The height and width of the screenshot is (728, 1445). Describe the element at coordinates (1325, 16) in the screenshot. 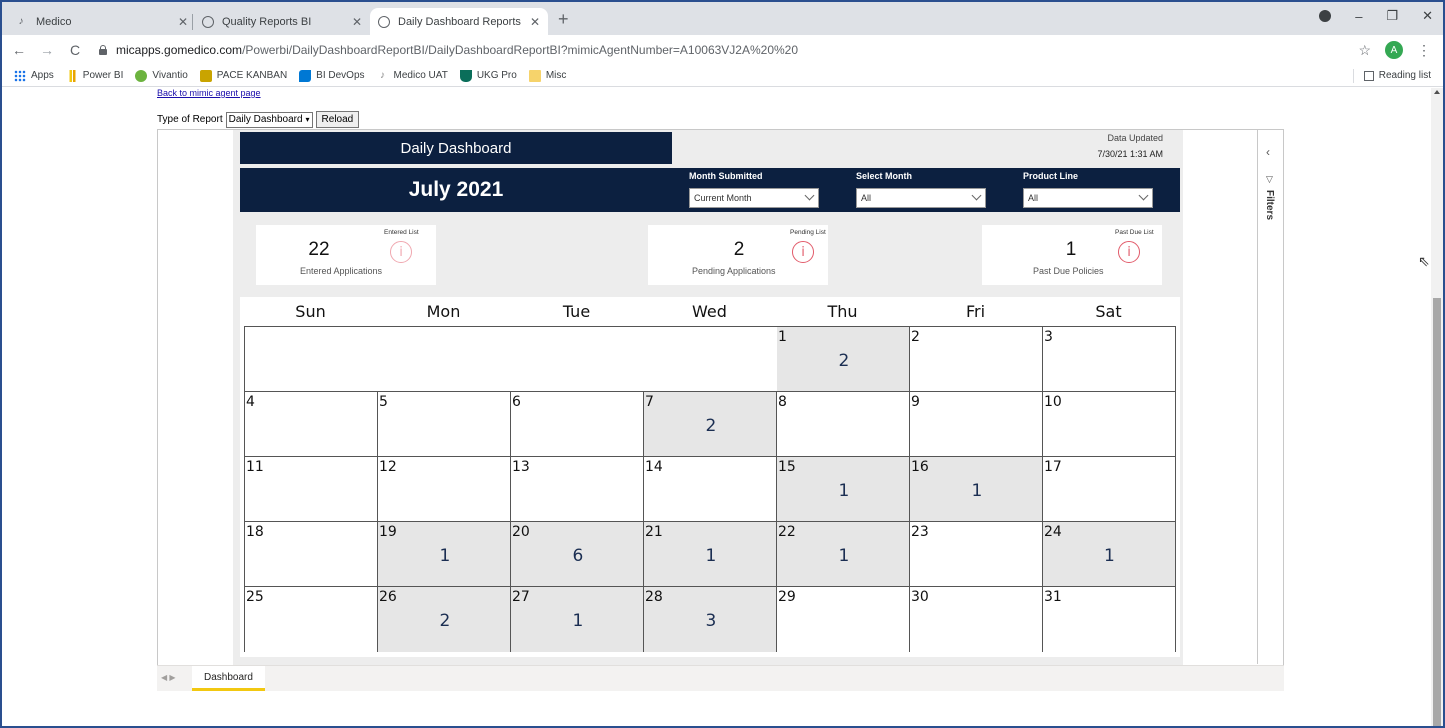

I see `incognito-icon` at that location.